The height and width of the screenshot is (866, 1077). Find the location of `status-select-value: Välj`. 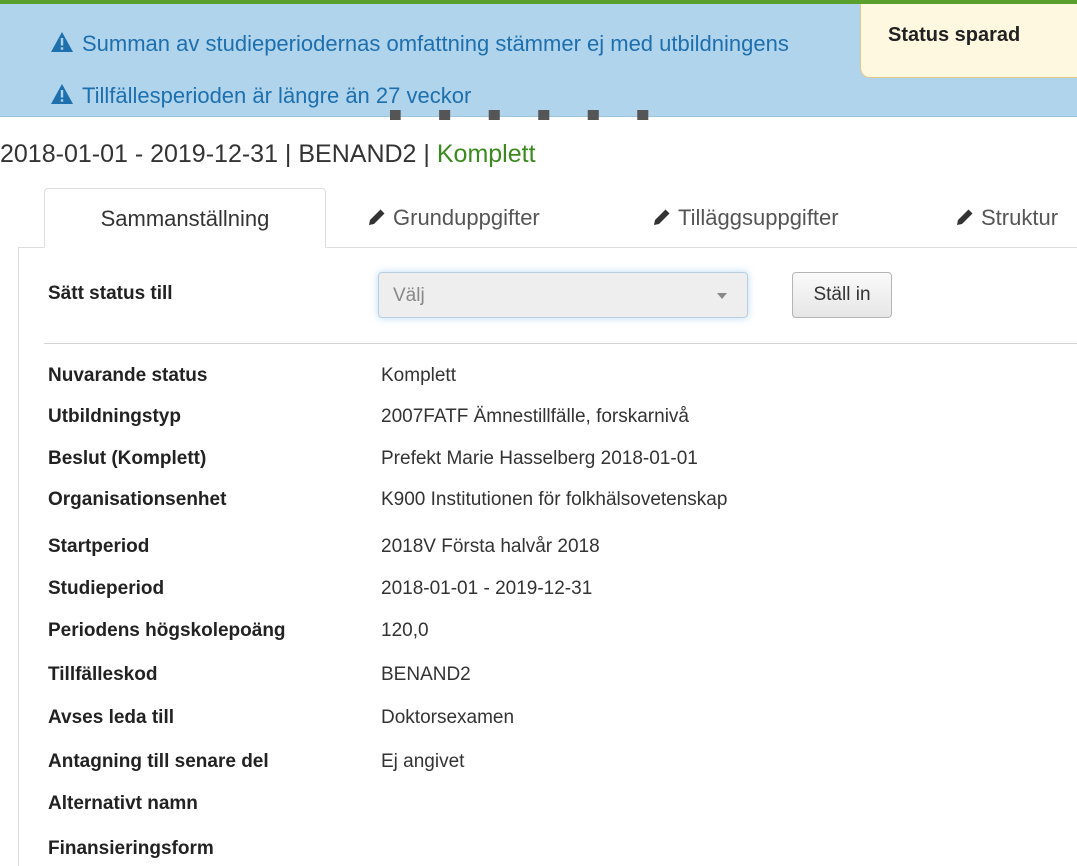

status-select-value: Välj is located at coordinates (409, 295).